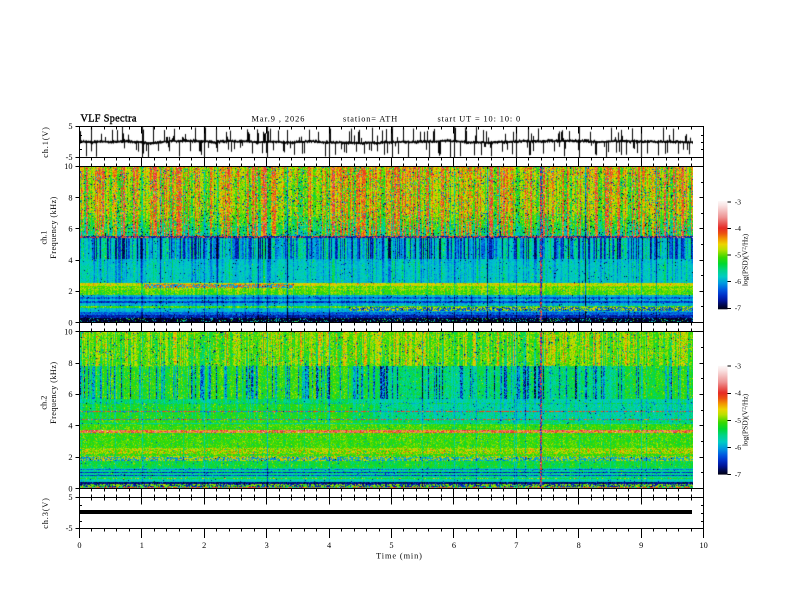 The image size is (792, 612). Describe the element at coordinates (44, 237) in the screenshot. I see `svg-text: ch.1` at that location.